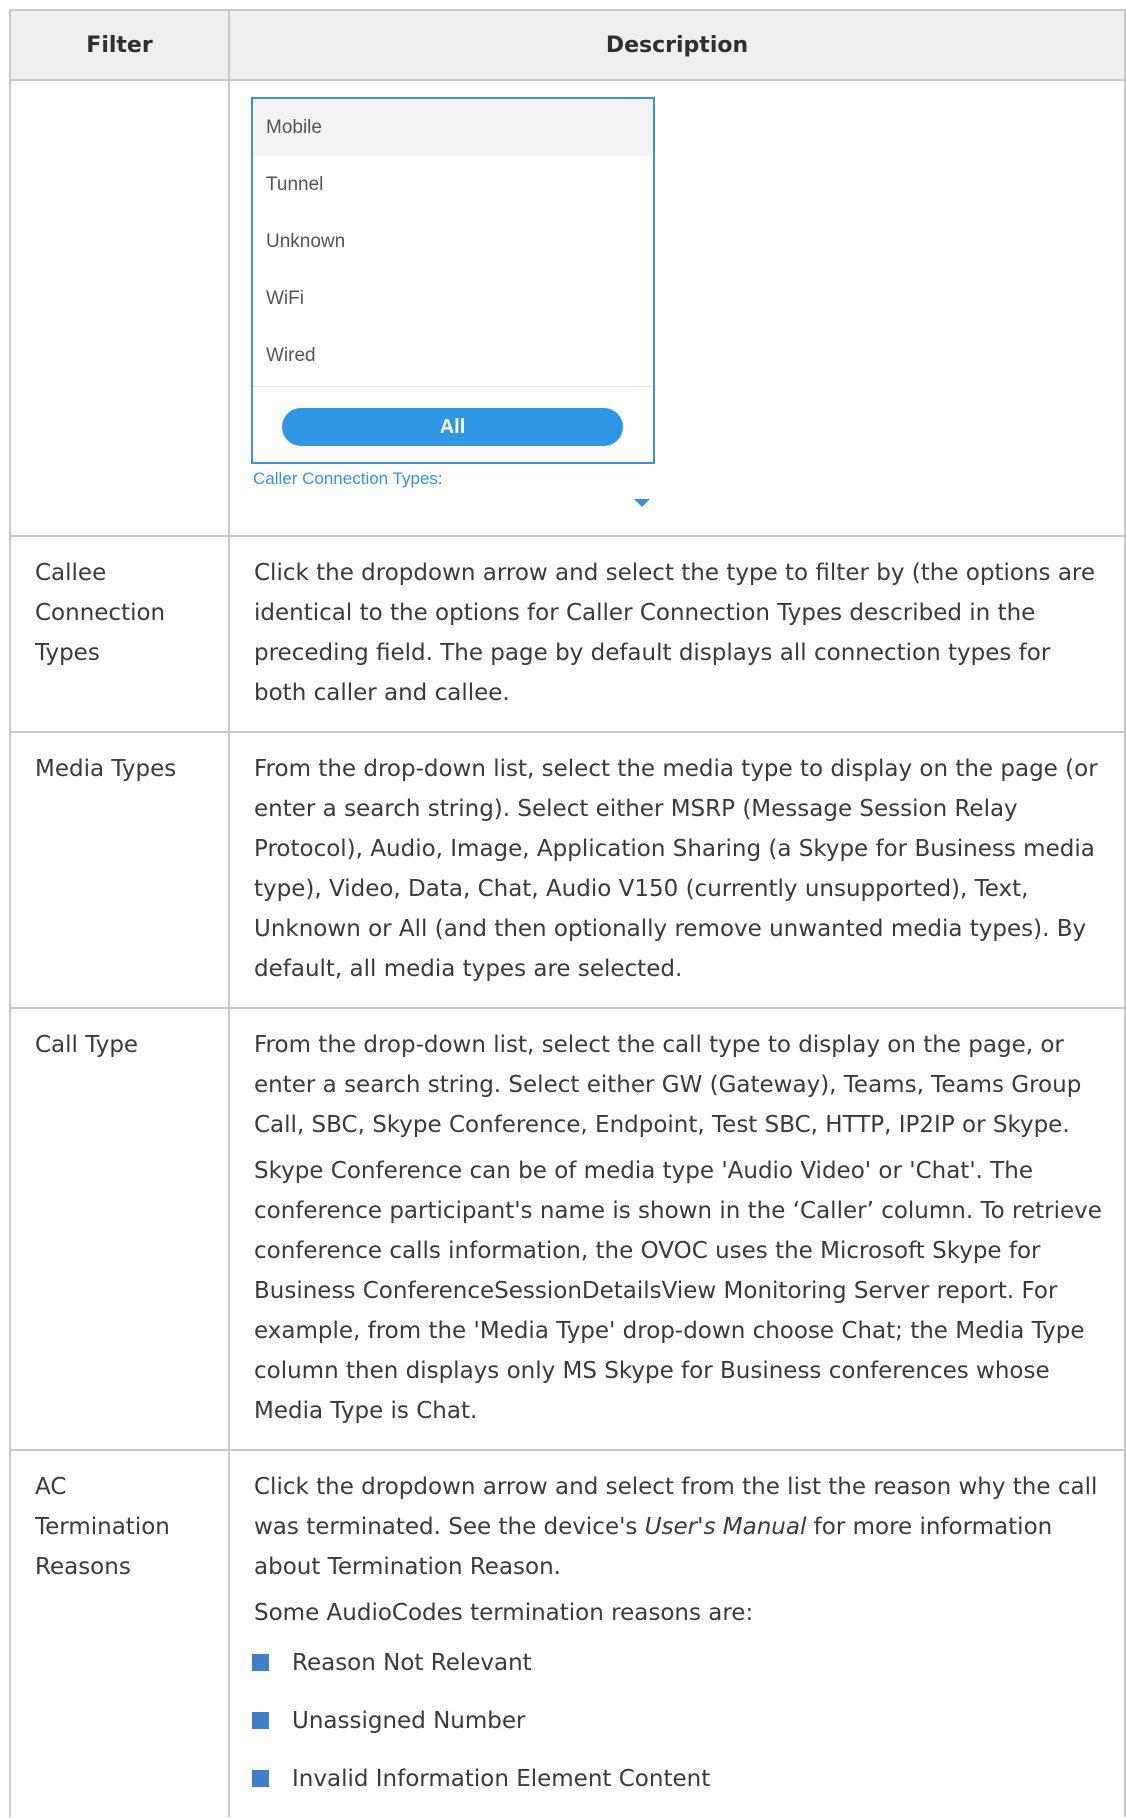  I want to click on filter-line: AC, so click(51, 1487).